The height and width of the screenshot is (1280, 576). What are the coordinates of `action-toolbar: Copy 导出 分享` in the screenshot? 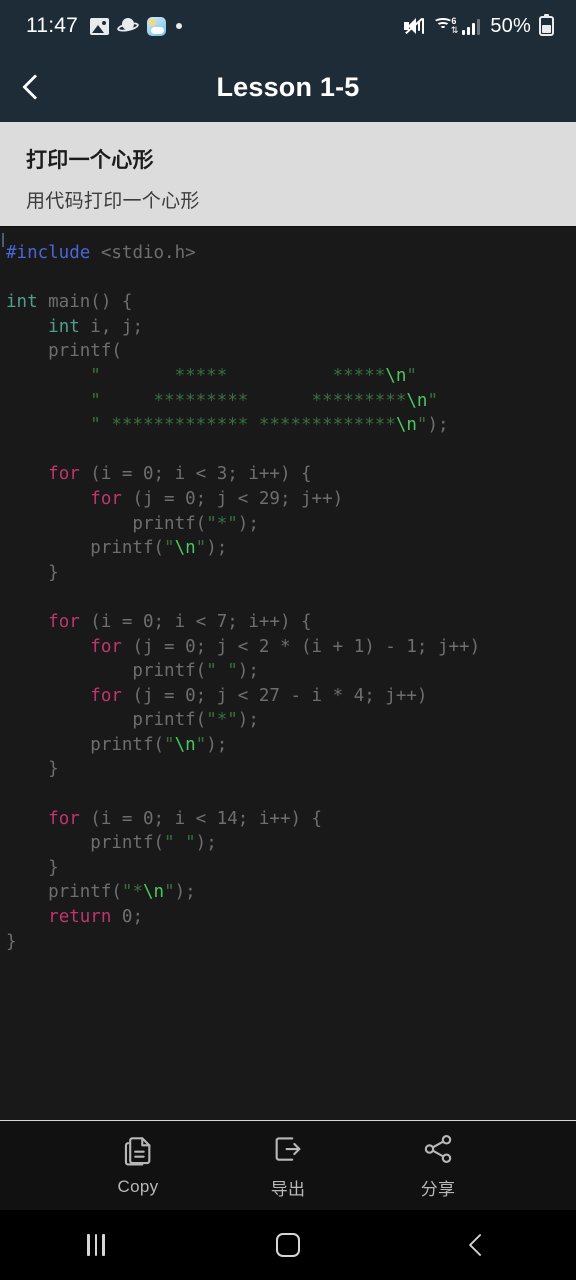 It's located at (288, 1165).